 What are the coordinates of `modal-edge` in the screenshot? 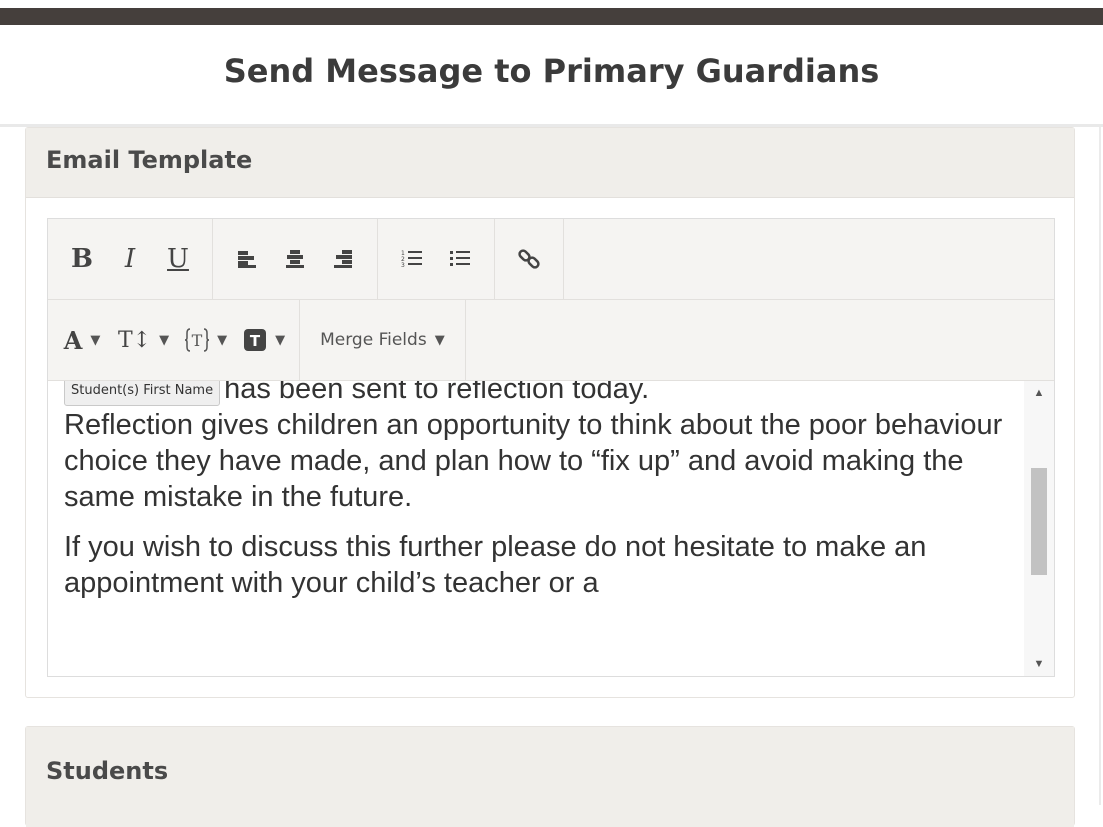 It's located at (1100, 466).